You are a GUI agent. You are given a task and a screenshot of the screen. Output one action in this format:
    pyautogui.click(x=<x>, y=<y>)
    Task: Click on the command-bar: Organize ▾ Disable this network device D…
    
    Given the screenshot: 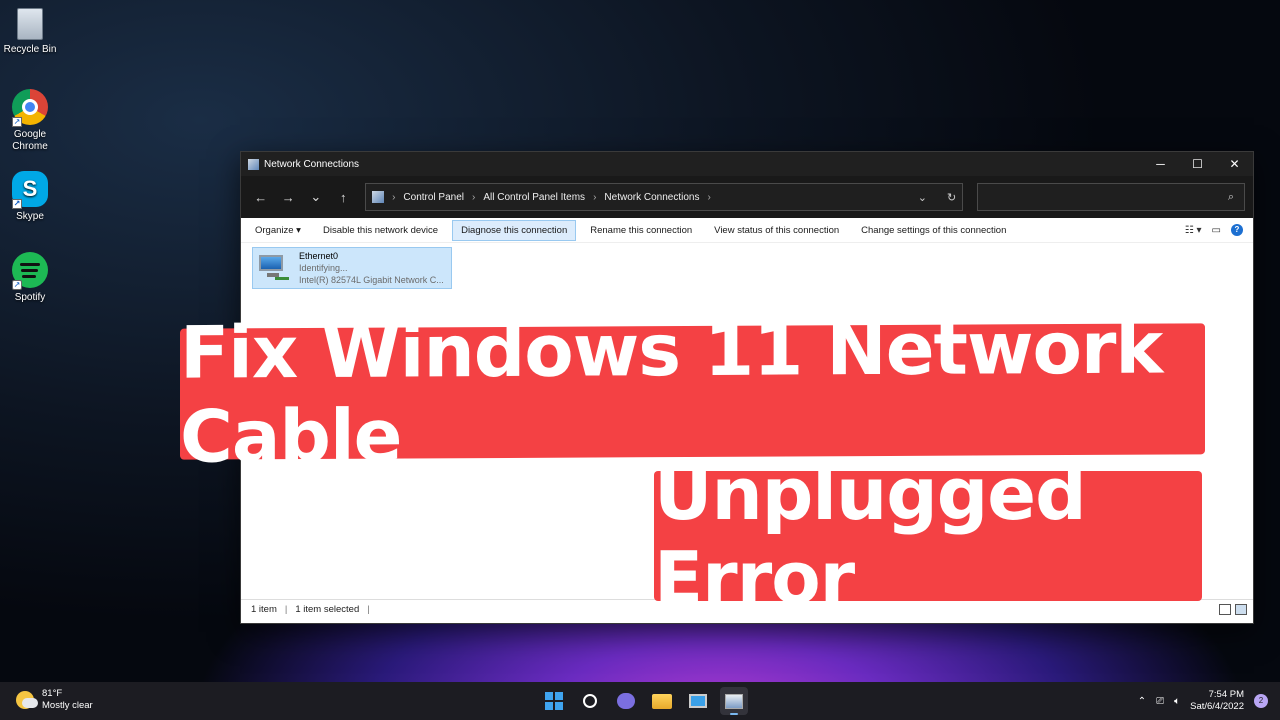 What is the action you would take?
    pyautogui.click(x=747, y=230)
    